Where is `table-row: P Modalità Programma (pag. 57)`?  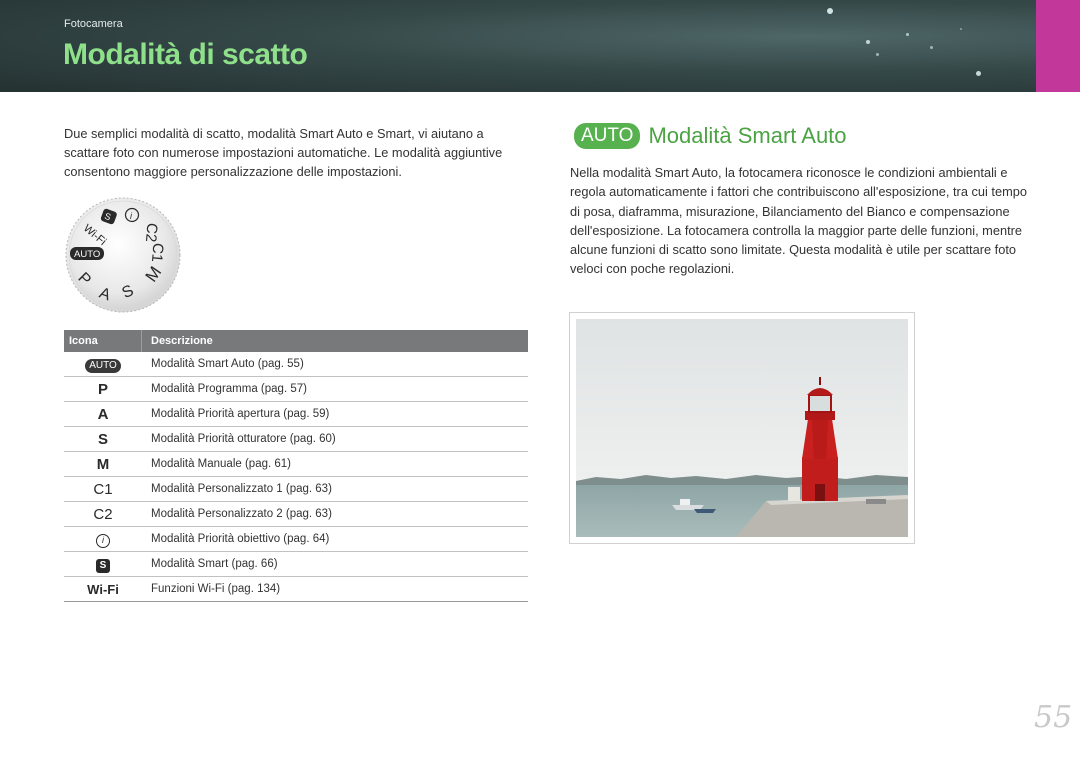
table-row: P Modalità Programma (pag. 57) is located at coordinates (296, 389).